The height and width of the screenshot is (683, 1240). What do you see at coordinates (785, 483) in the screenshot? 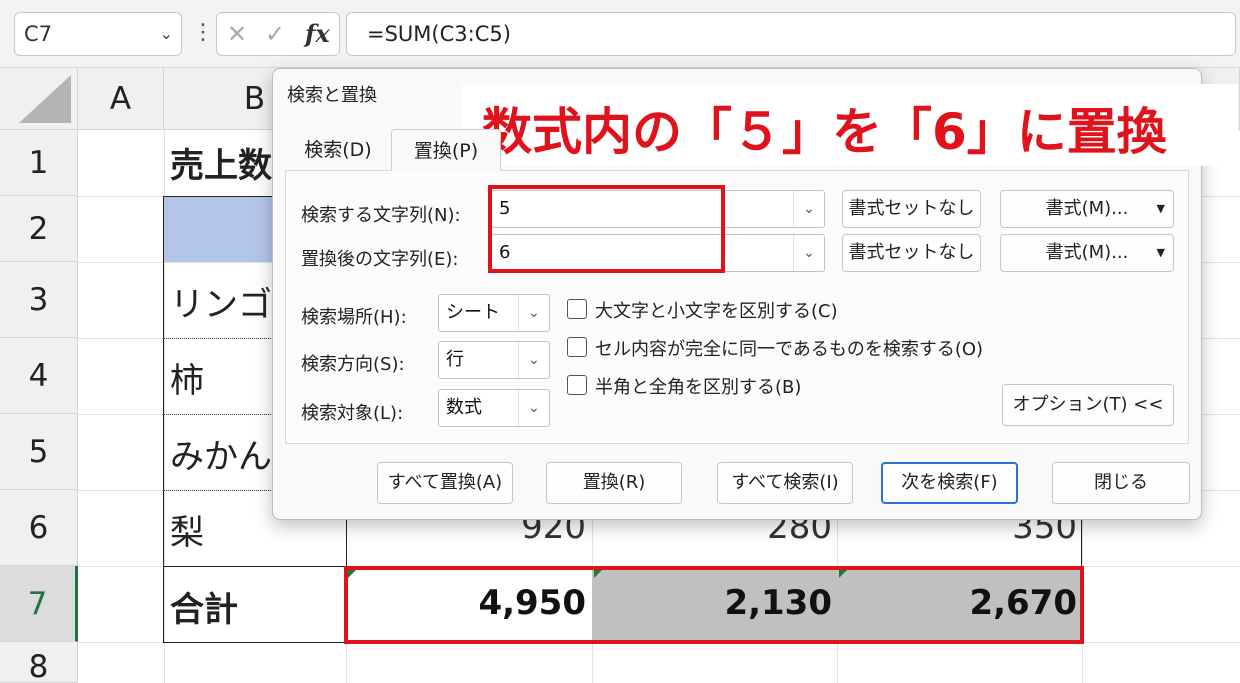
I see `find-all-button: すべて検索(I)` at bounding box center [785, 483].